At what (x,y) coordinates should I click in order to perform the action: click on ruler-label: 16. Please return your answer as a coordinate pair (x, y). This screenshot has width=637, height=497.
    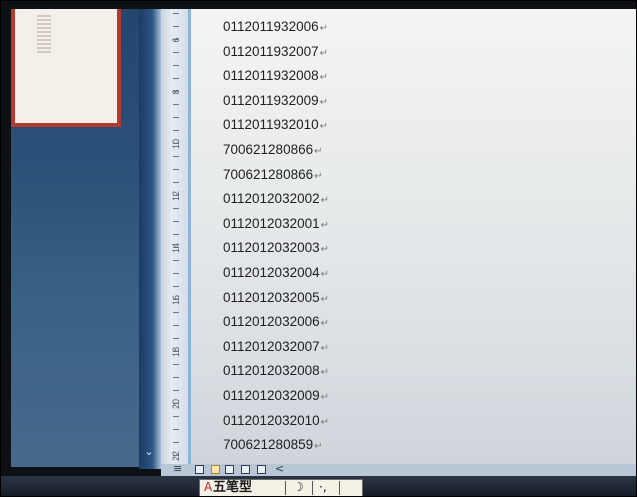
    Looking at the image, I should click on (176, 300).